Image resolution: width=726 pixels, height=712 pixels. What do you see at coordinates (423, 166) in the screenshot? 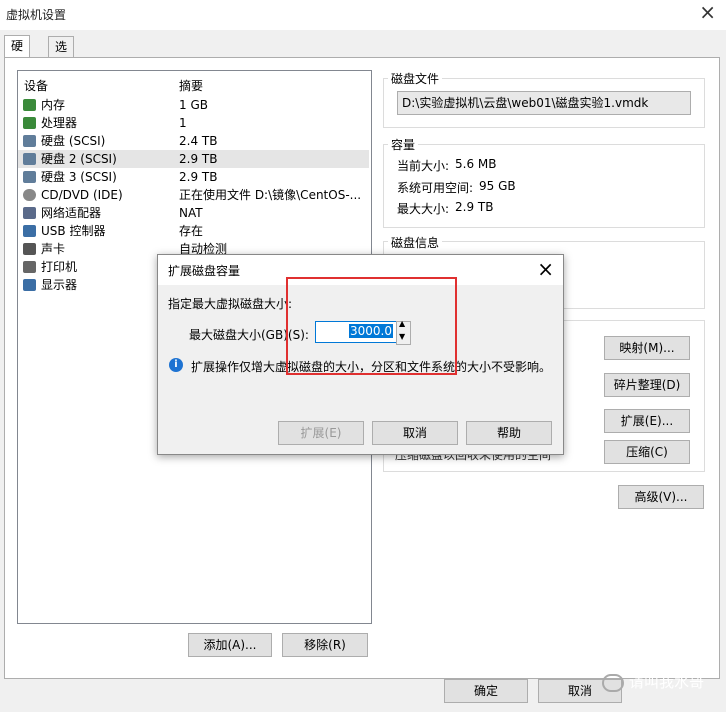
I see `current-size-label: 当前大小:` at bounding box center [423, 166].